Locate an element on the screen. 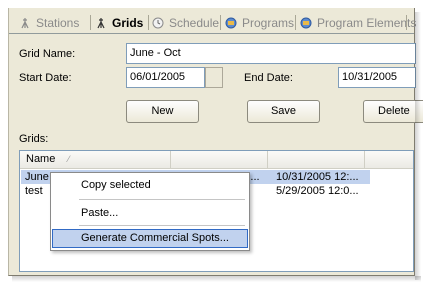  tab-label: Grids is located at coordinates (128, 23).